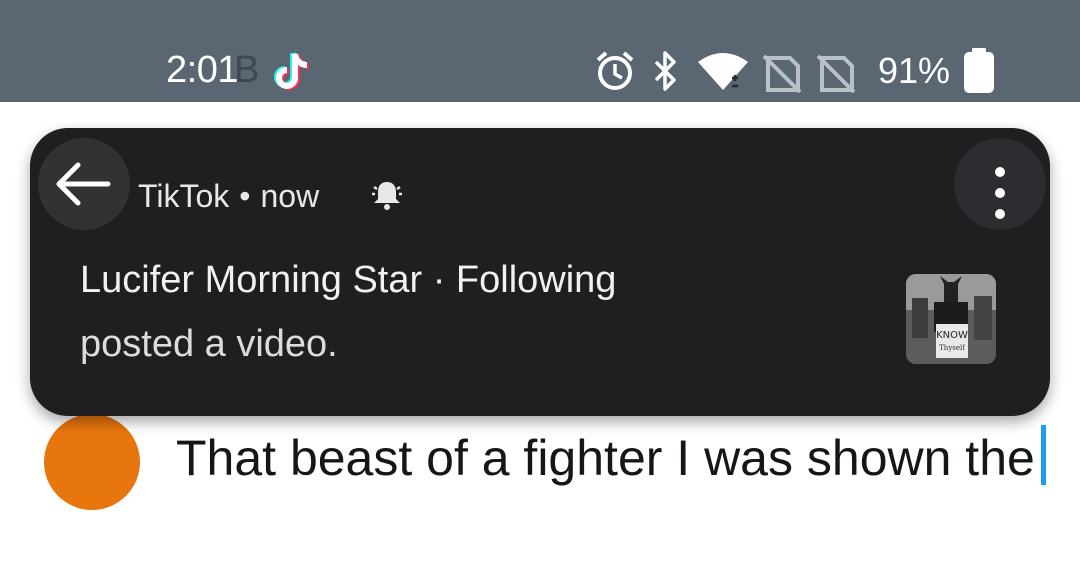 The image size is (1080, 568). I want to click on back-arrow-icon, so click(83, 184).